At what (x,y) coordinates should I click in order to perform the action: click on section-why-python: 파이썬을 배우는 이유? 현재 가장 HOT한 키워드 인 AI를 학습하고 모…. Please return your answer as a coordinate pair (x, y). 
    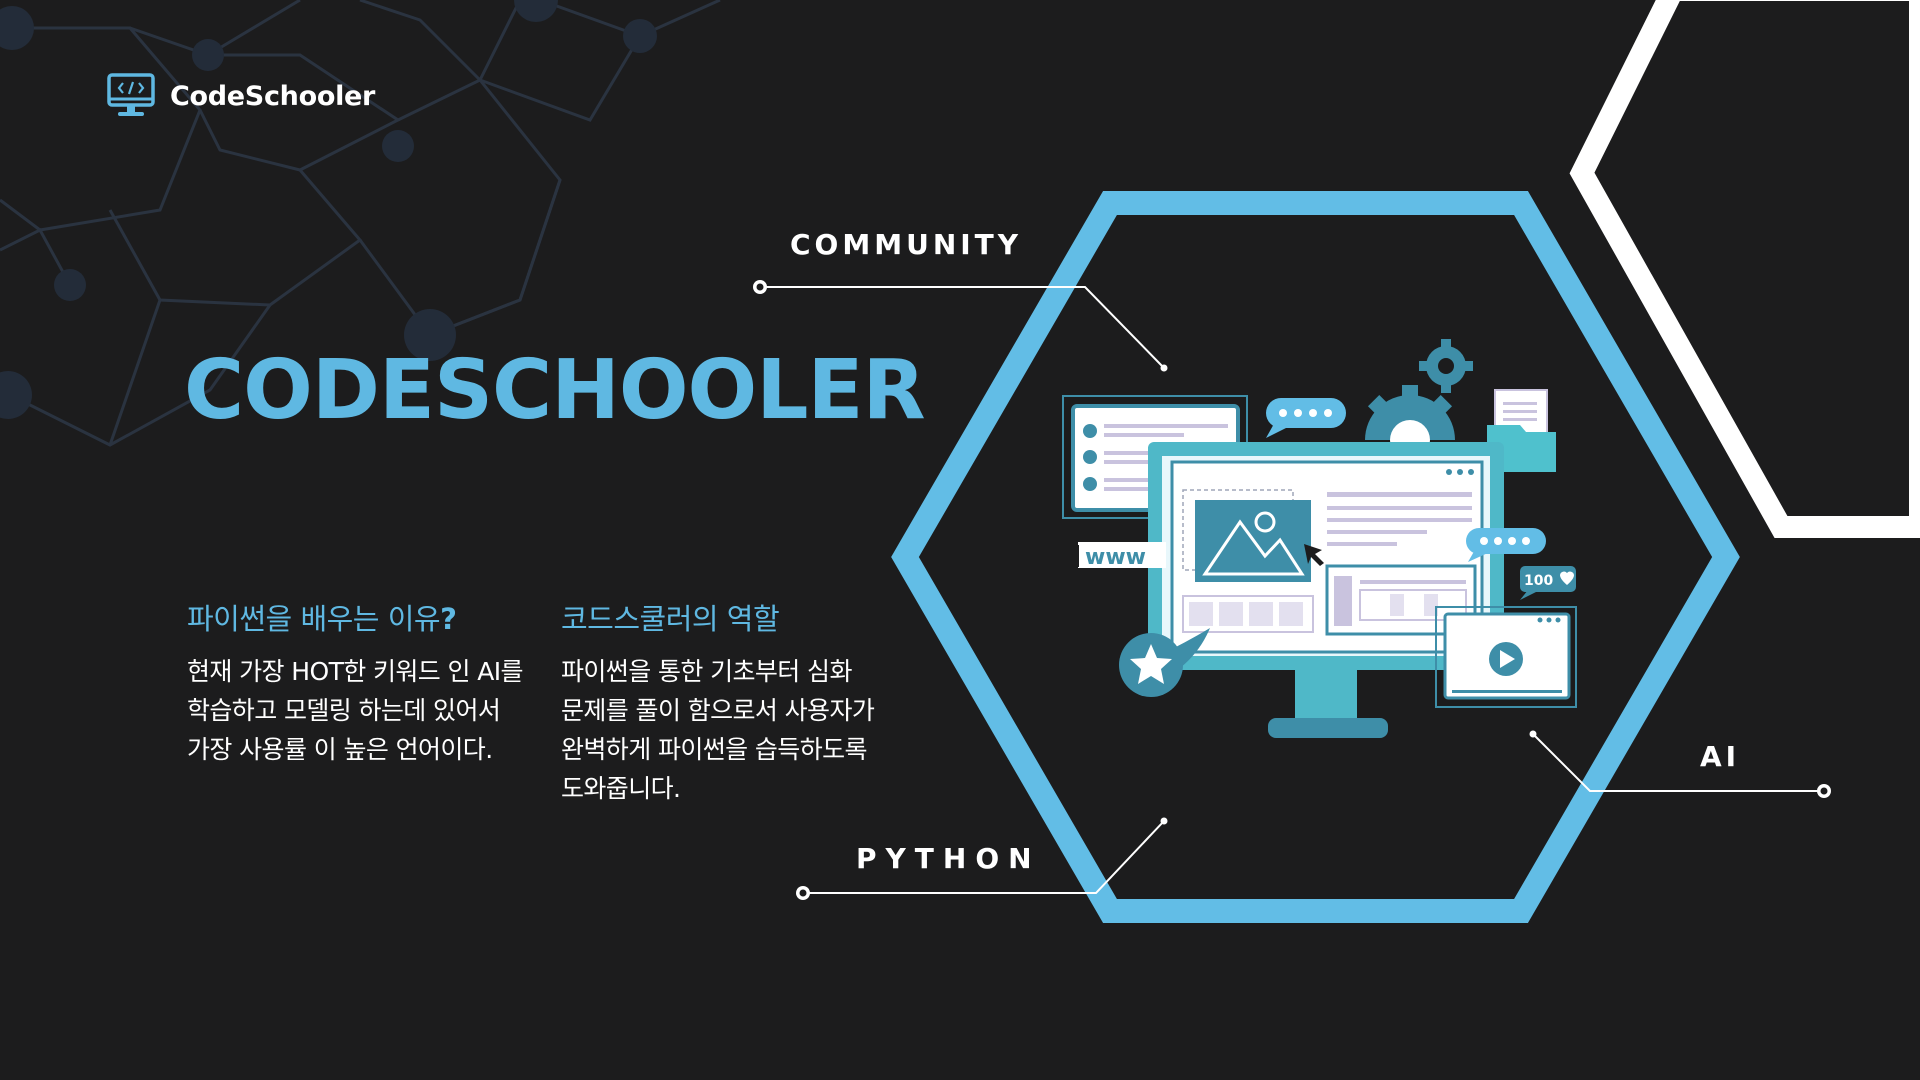
    Looking at the image, I should click on (362, 682).